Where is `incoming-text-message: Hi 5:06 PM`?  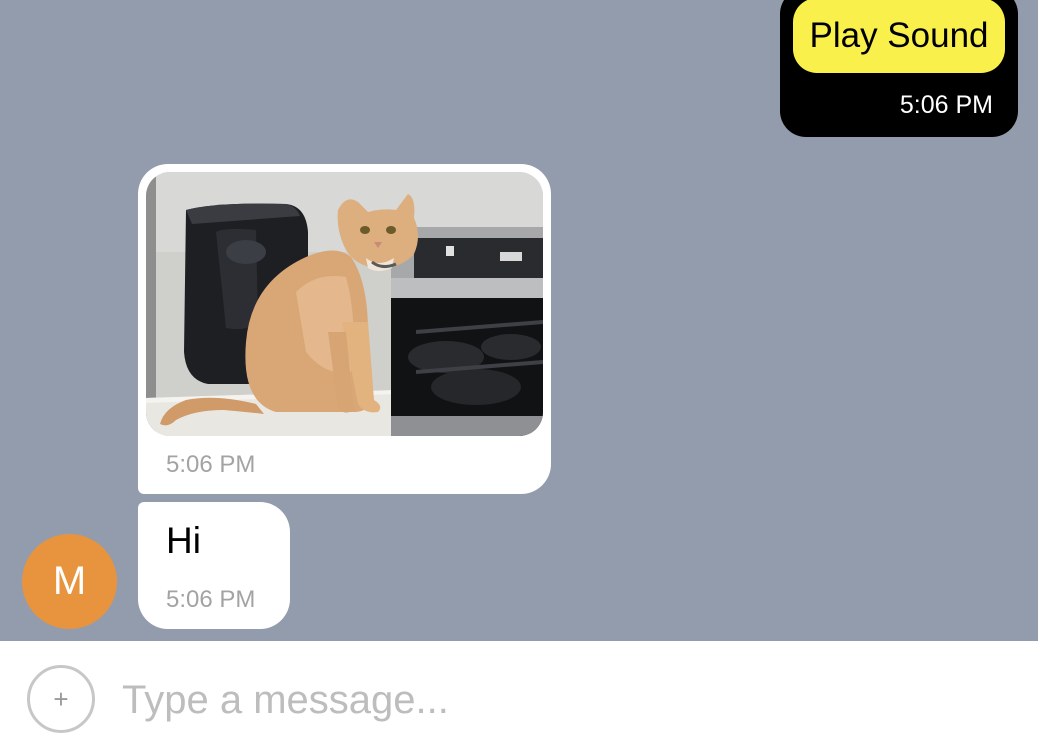
incoming-text-message: Hi 5:06 PM is located at coordinates (214, 565).